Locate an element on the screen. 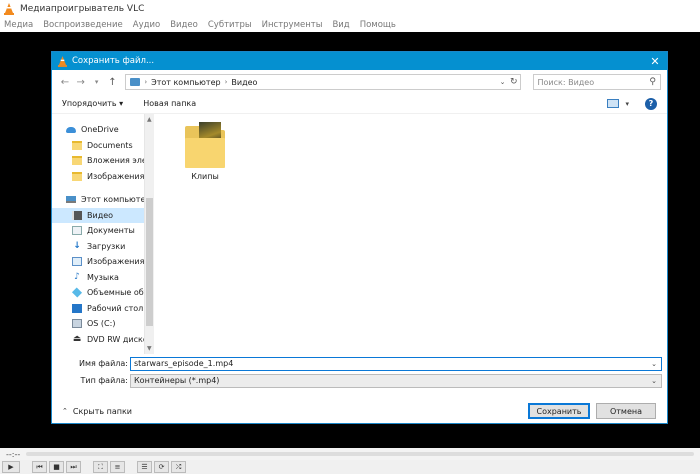  sidebar-item-pictures: Изображения is located at coordinates (98, 262).